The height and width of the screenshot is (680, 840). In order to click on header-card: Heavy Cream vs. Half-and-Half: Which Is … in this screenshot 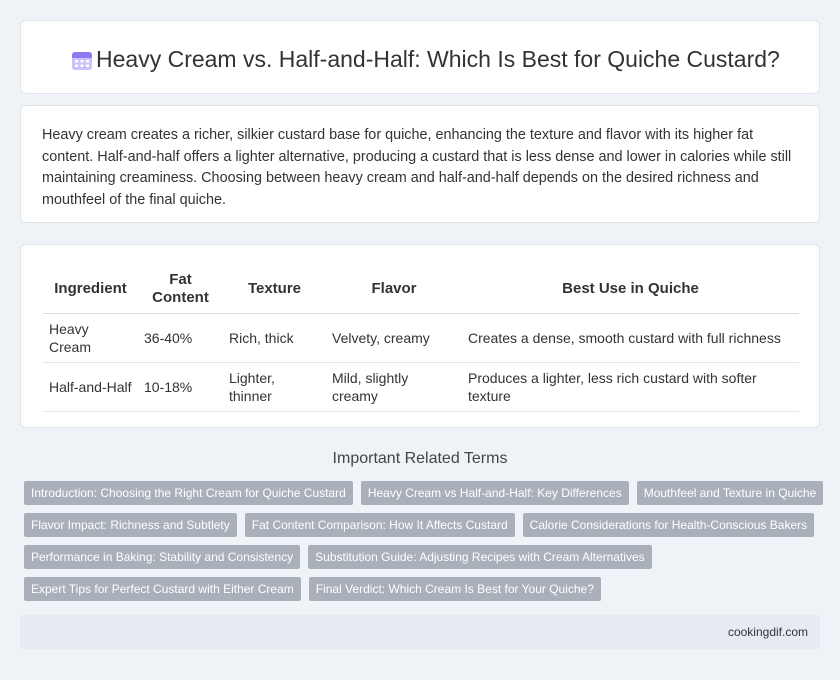, I will do `click(420, 57)`.